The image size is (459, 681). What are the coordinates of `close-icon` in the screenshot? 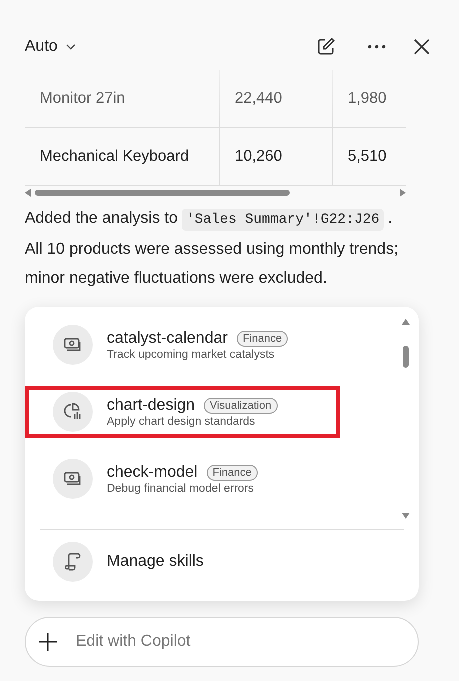 It's located at (422, 47).